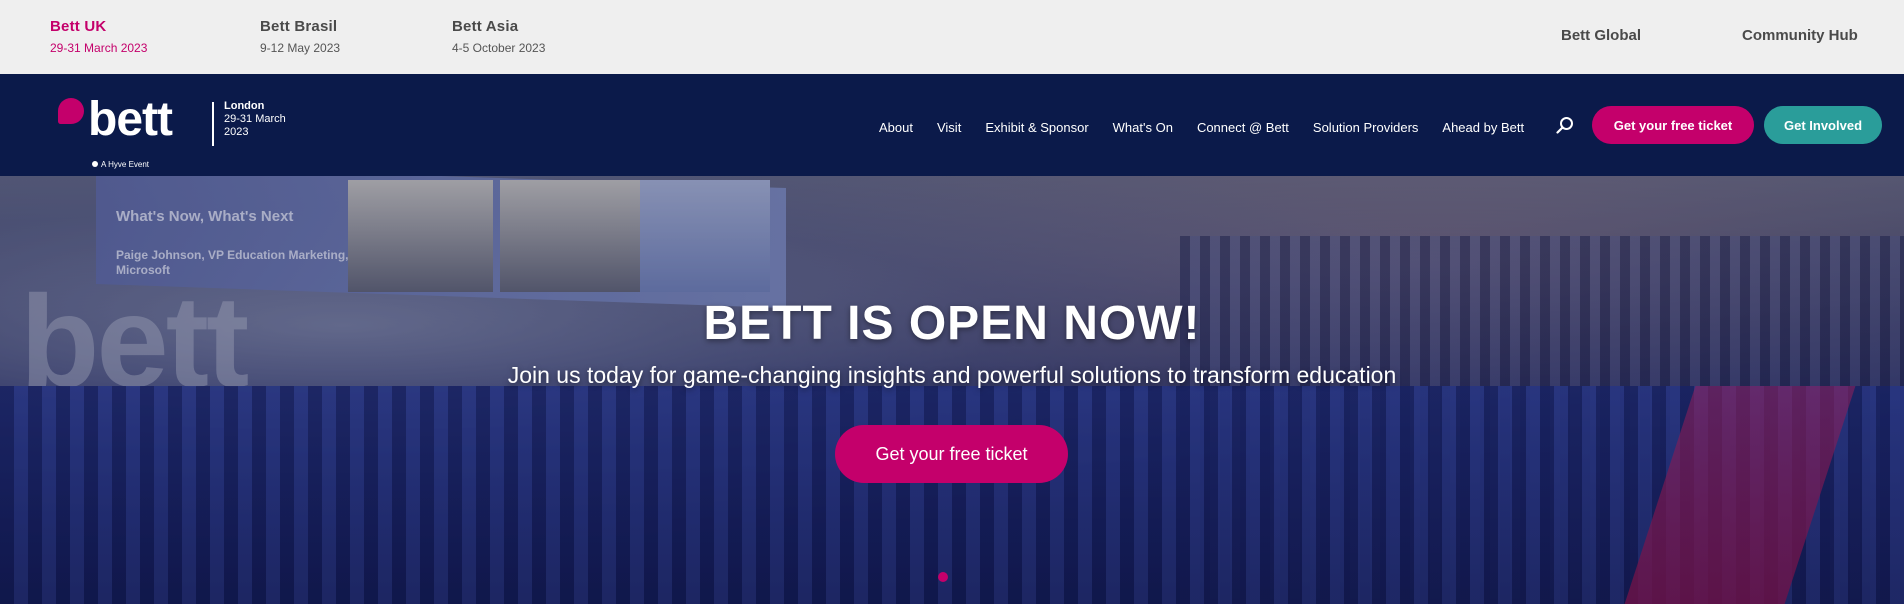  What do you see at coordinates (952, 323) in the screenshot?
I see `hero-headline: BETT IS OPEN NOW!` at bounding box center [952, 323].